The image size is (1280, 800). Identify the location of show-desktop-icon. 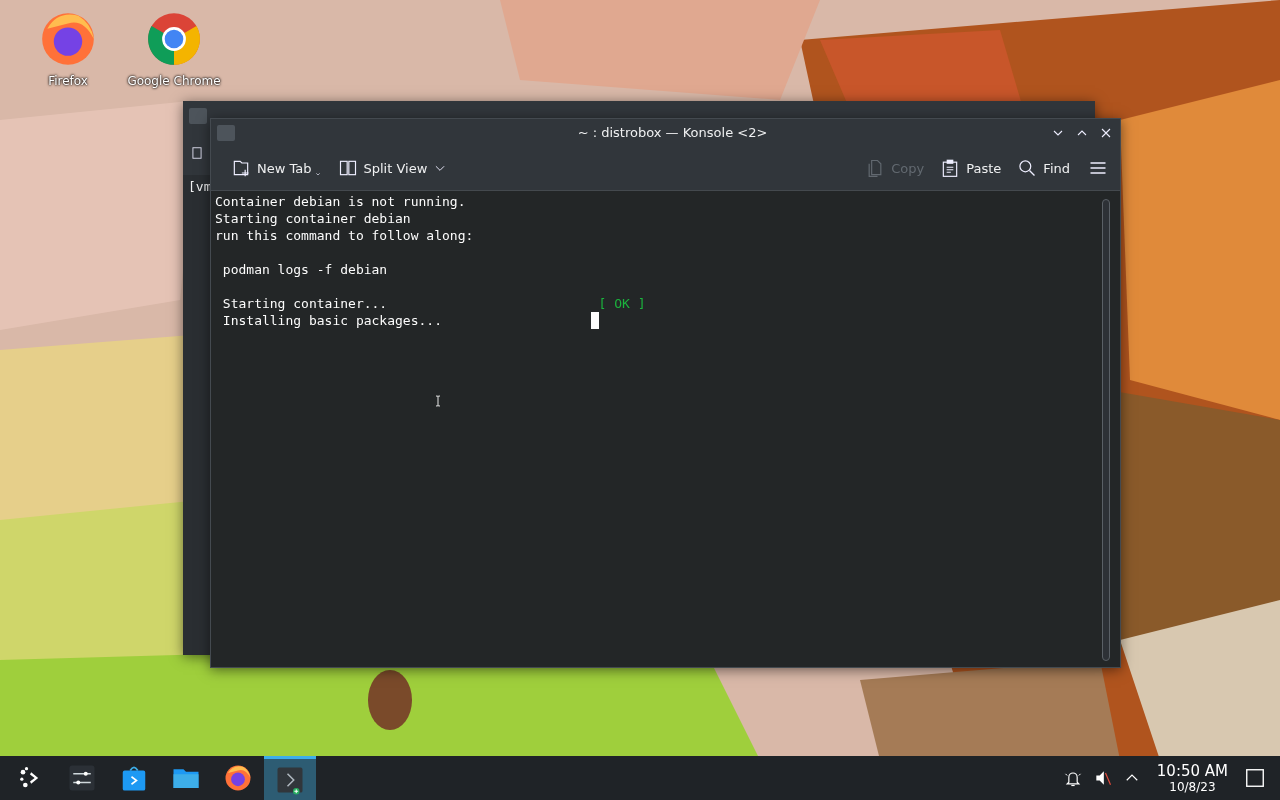
(1255, 778).